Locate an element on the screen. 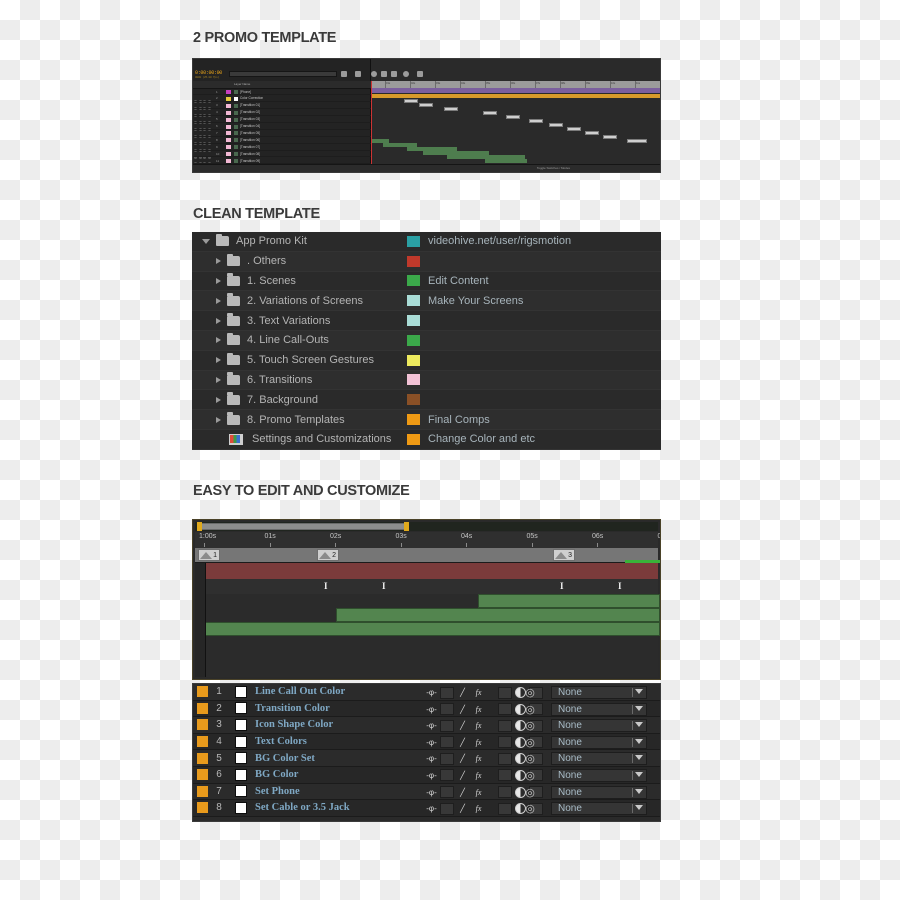 Image resolution: width=900 pixels, height=900 pixels. panel1-layer-row: 7 [Transition 05] is located at coordinates (282, 137).